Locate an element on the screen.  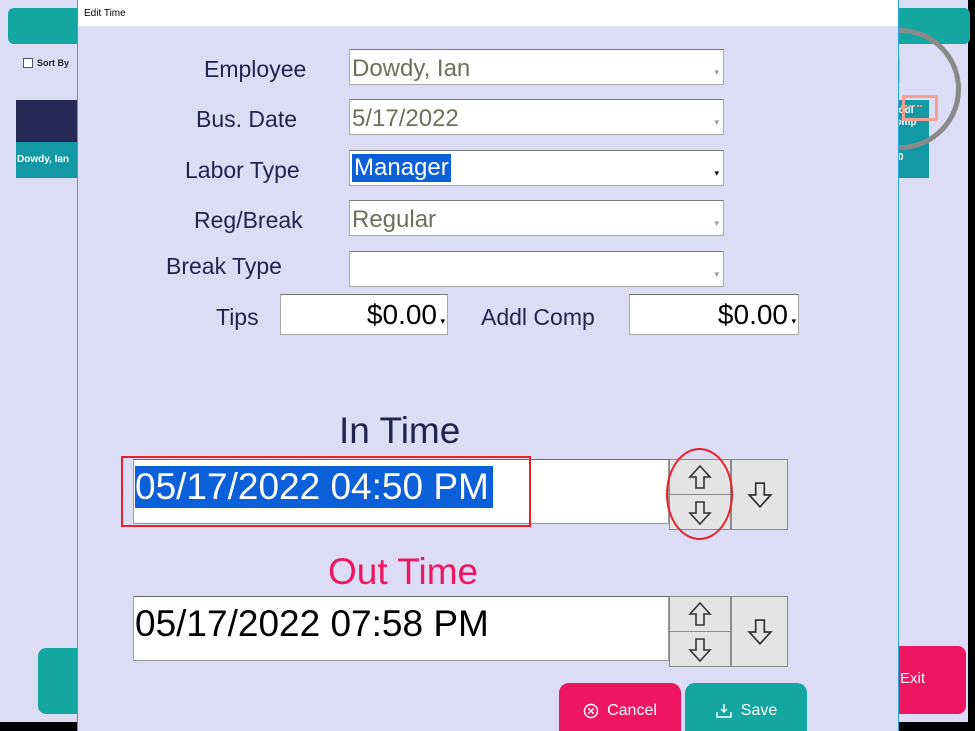
out-time-decrement-button is located at coordinates (700, 649).